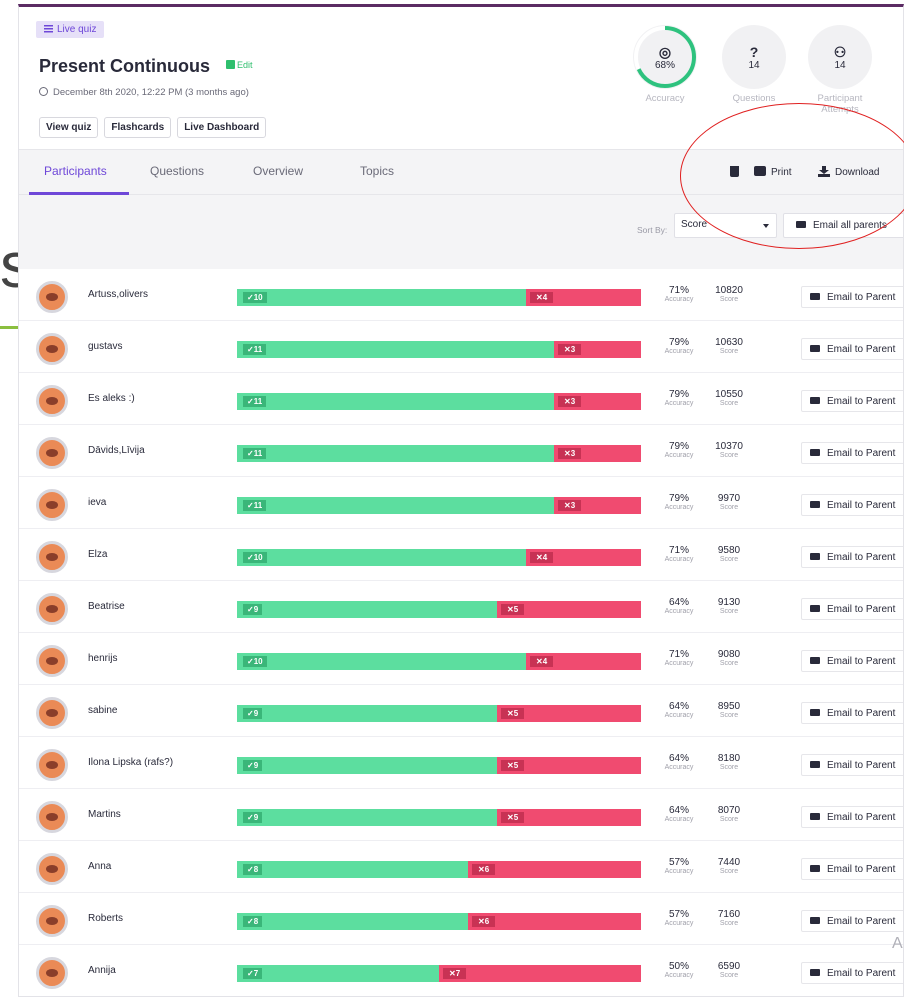 This screenshot has height=997, width=904. Describe the element at coordinates (679, 866) in the screenshot. I see `accuracy-cell: 57% Accuracy` at that location.